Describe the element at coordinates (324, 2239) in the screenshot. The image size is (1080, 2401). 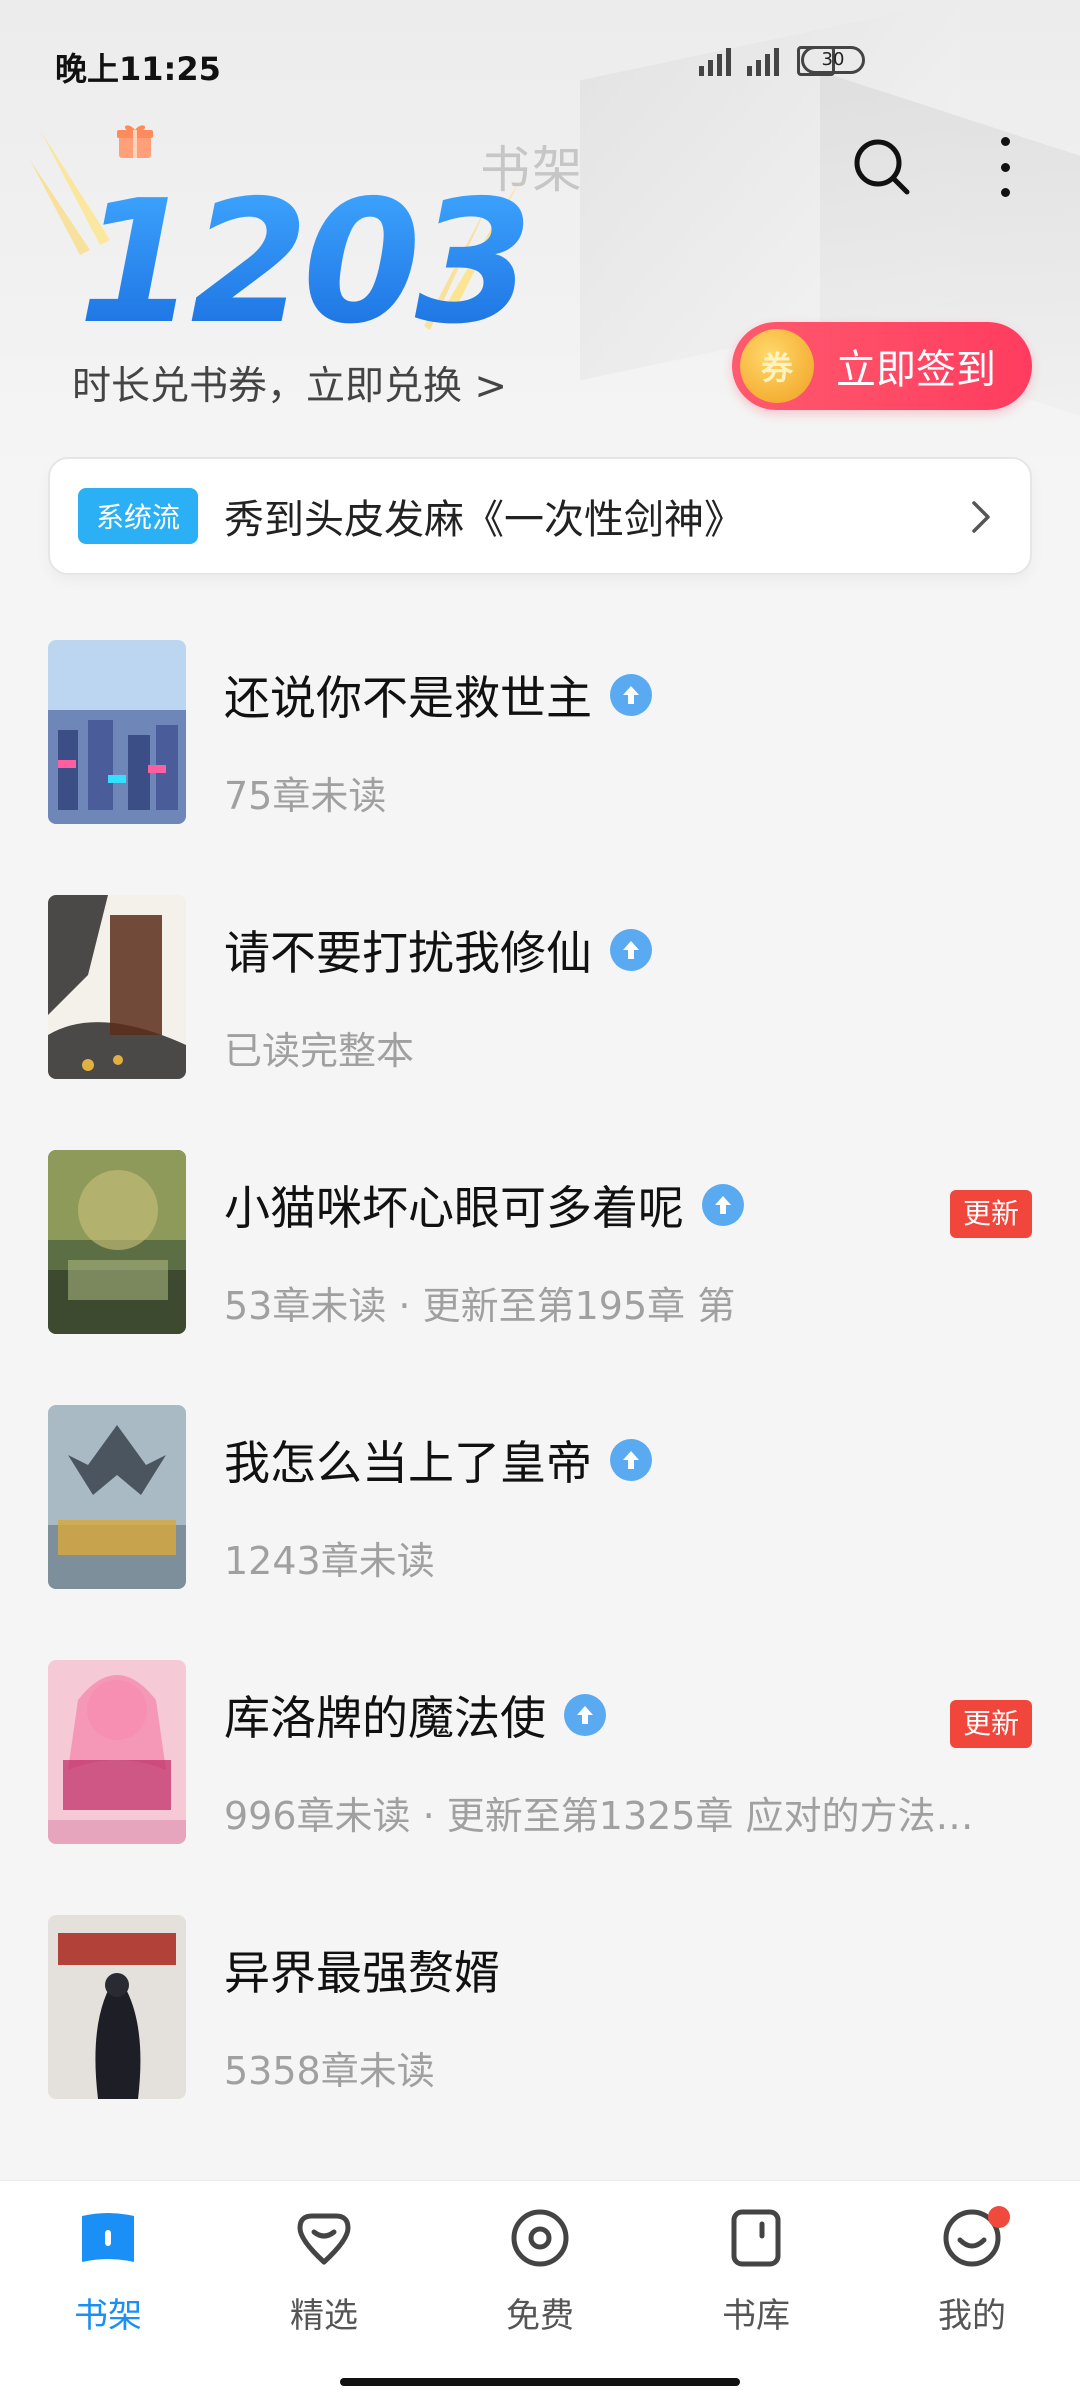
I see `featured-icon` at that location.